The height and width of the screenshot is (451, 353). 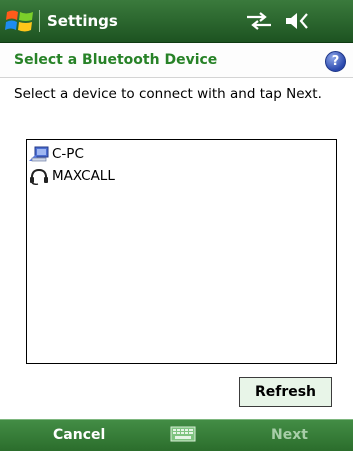 I want to click on windows-start-icon, so click(x=20, y=21).